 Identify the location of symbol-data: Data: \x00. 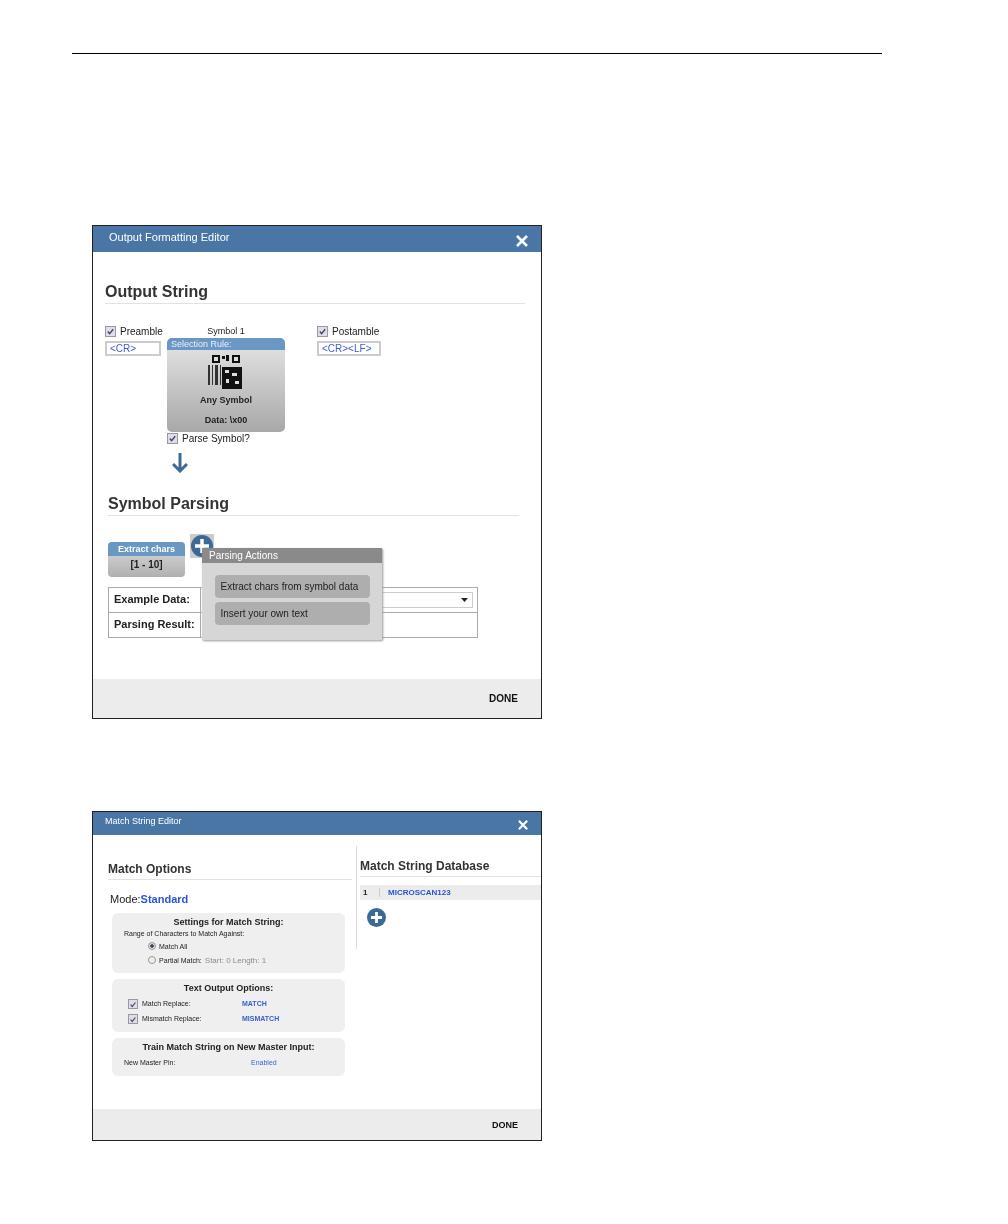
(226, 420).